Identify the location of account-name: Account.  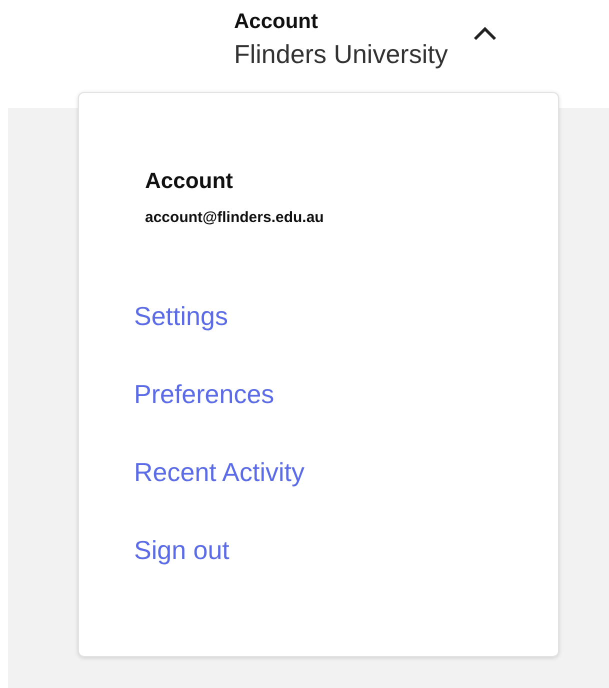
(189, 181).